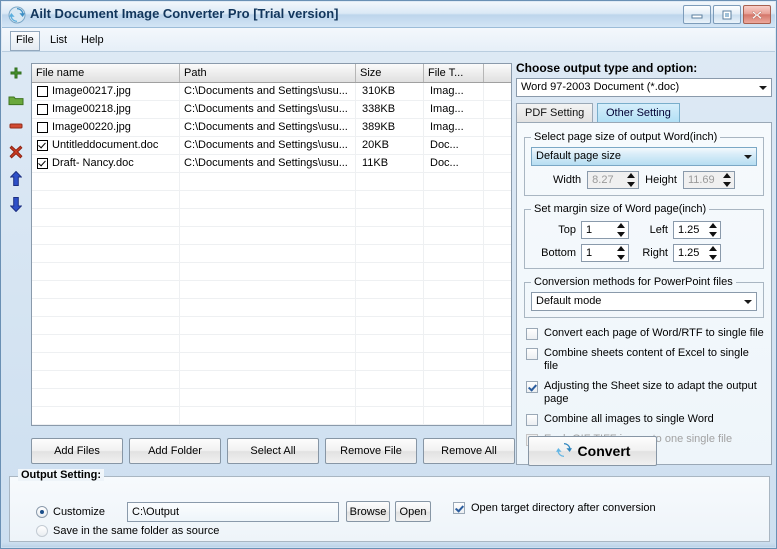 The width and height of the screenshot is (777, 549). I want to click on margin-legend: Set margin size of Word page(inch), so click(620, 209).